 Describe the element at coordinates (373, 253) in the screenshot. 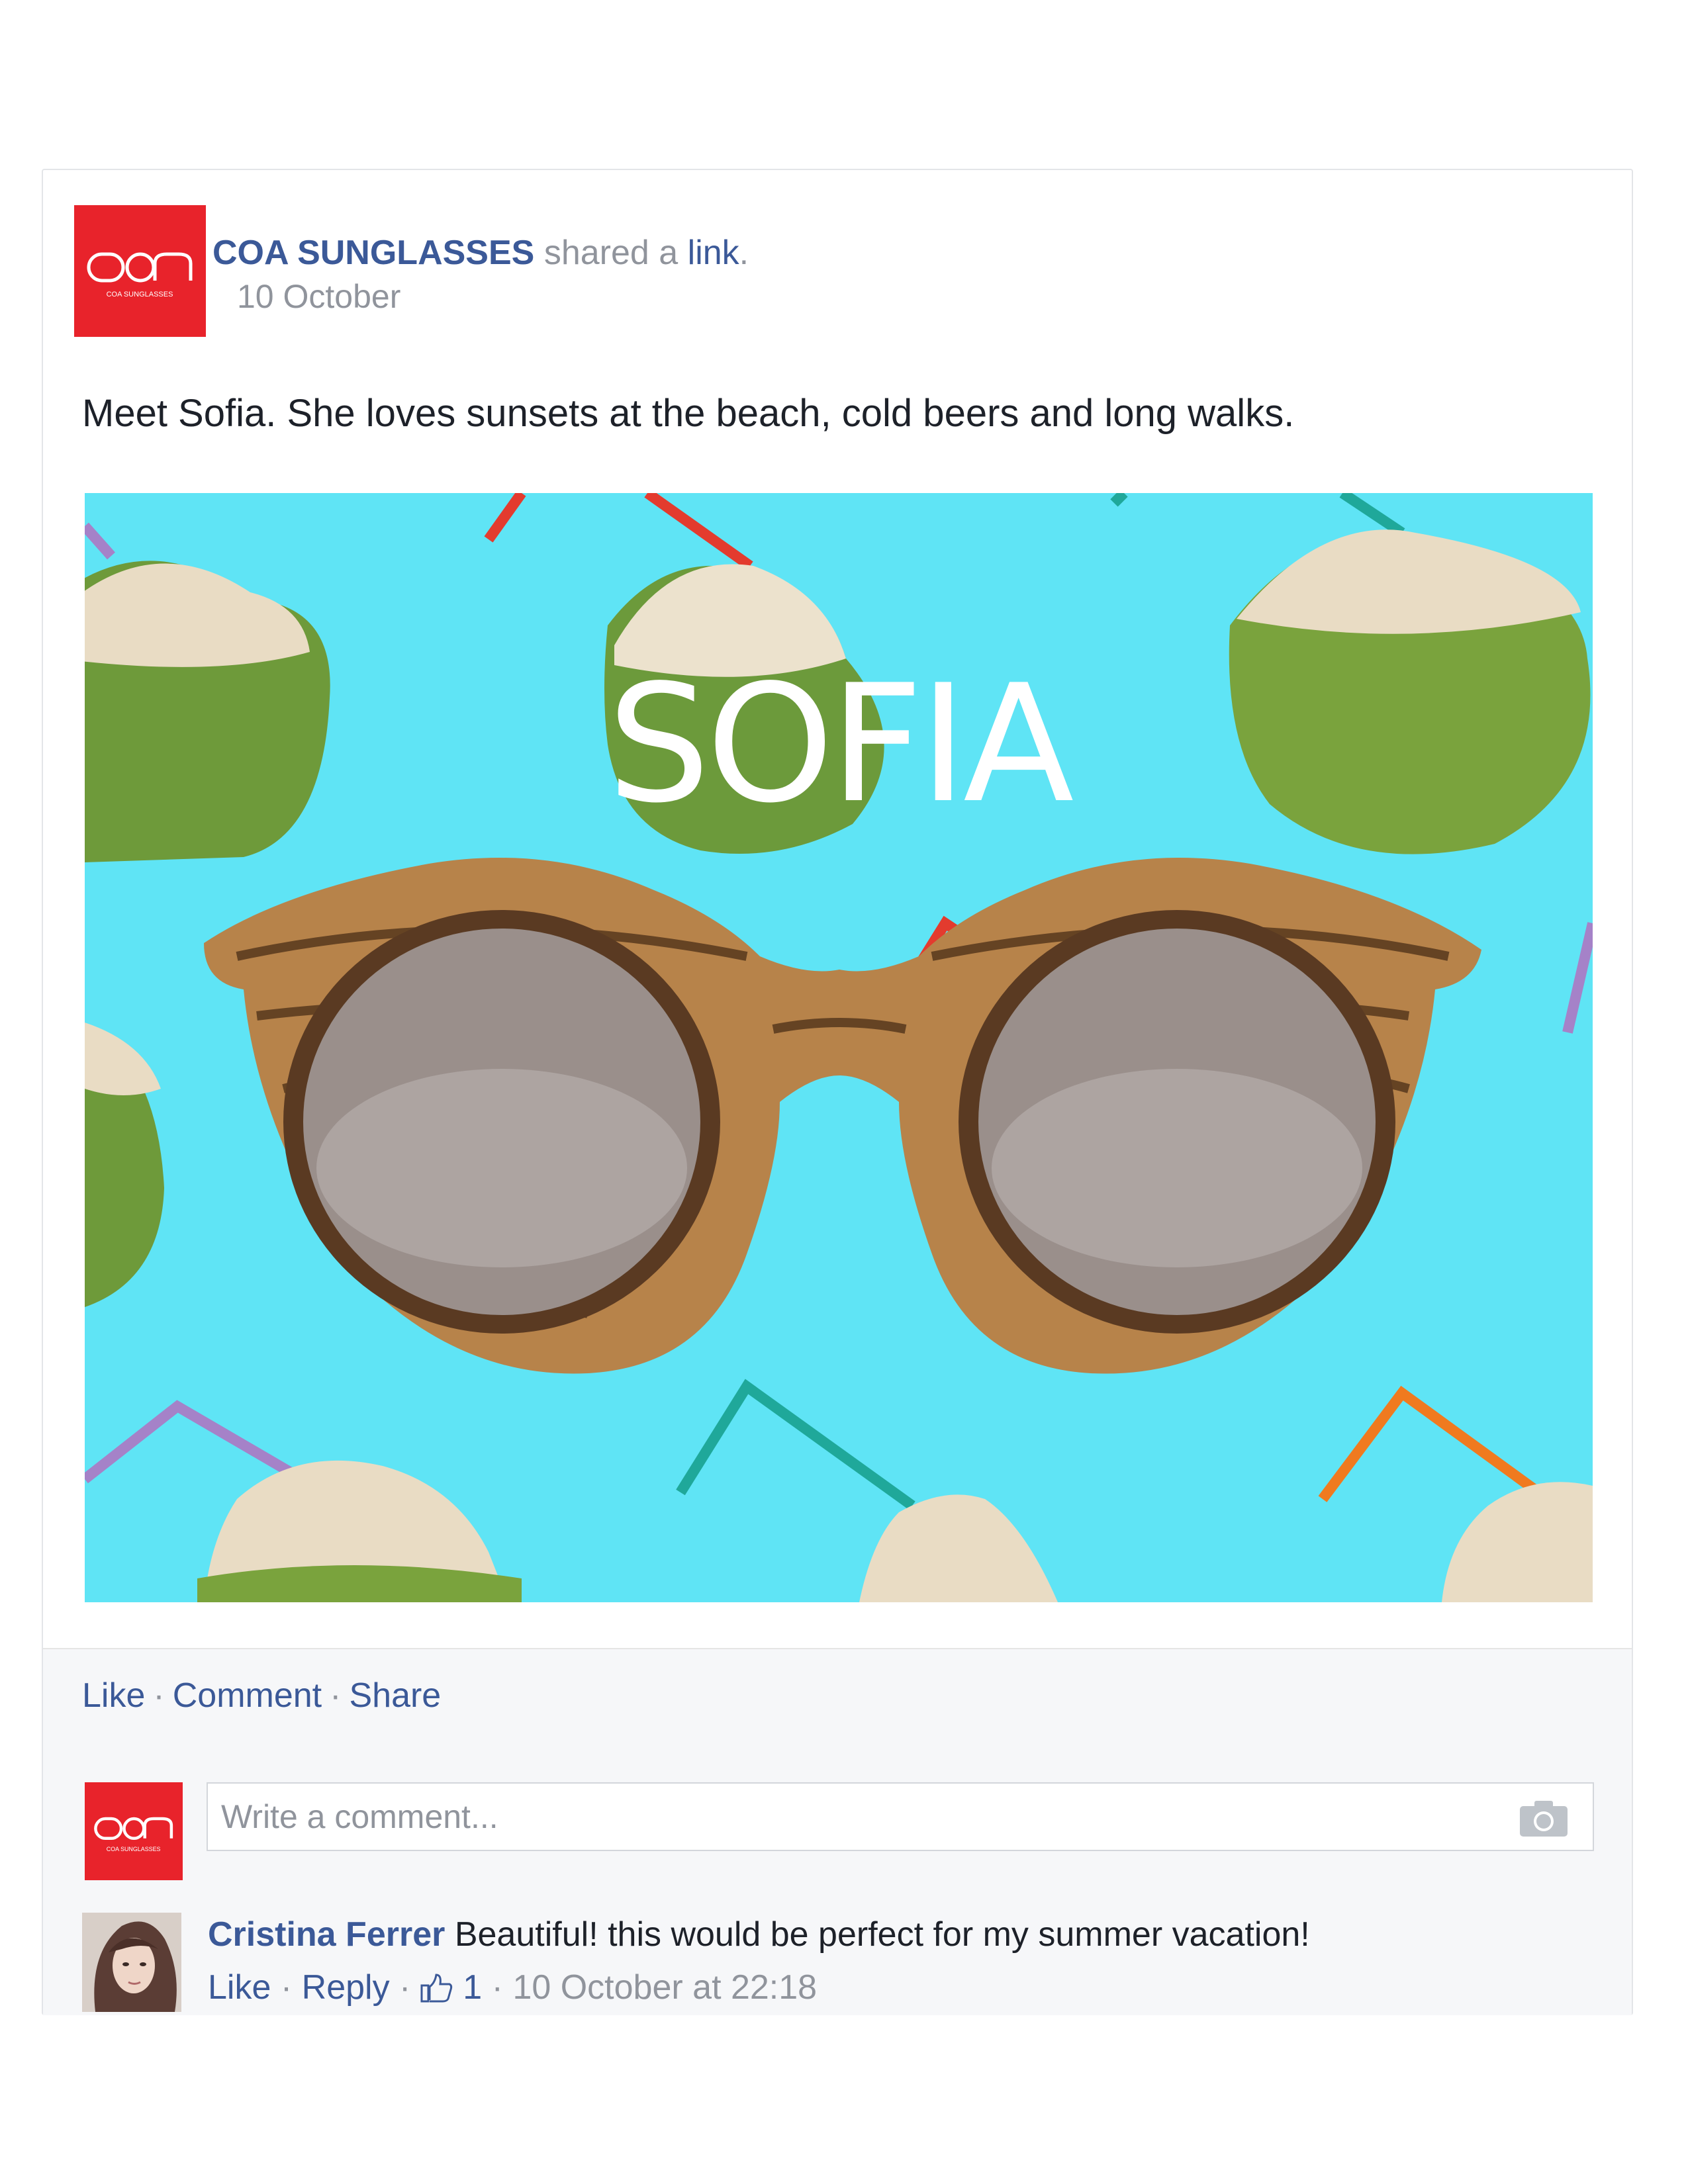

I see `page-name-link: COA SUNGLASSES` at that location.